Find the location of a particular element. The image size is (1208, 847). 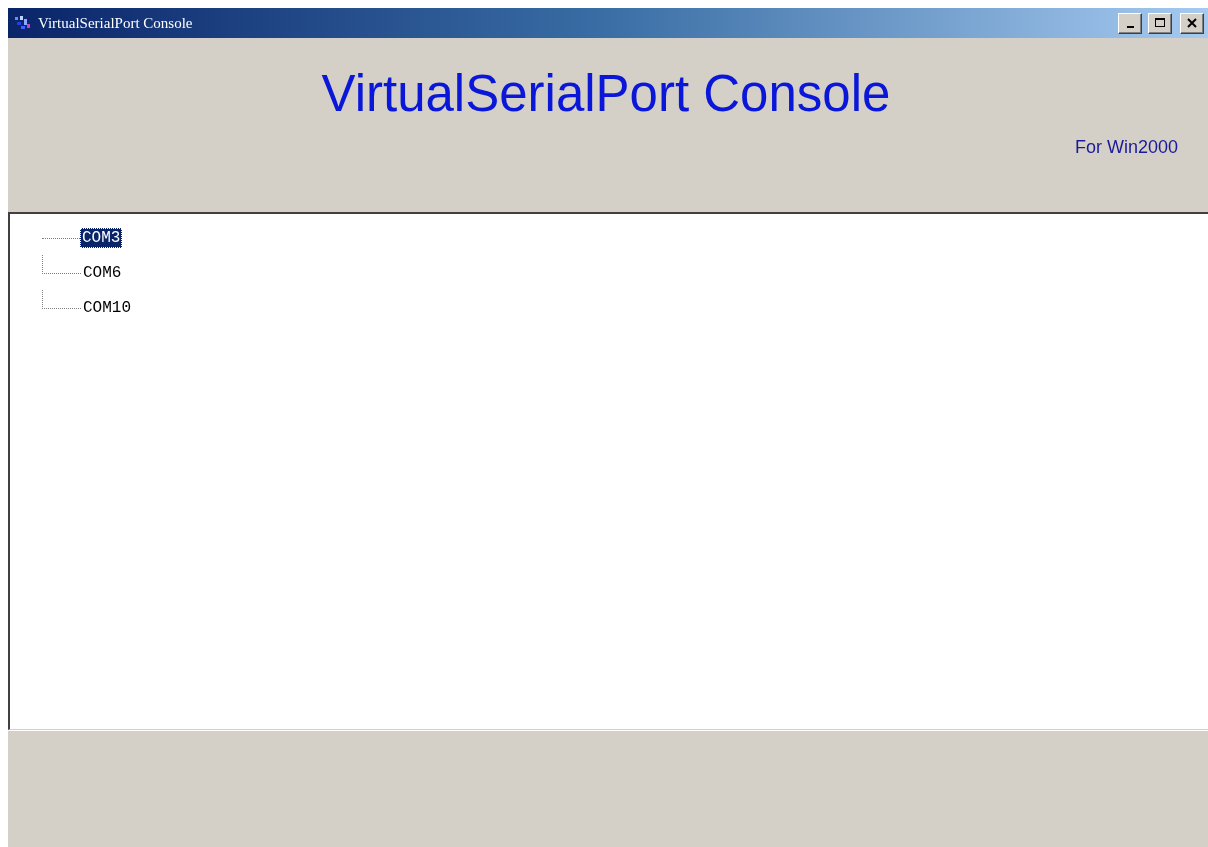

maximize-icon is located at coordinates (1160, 23).